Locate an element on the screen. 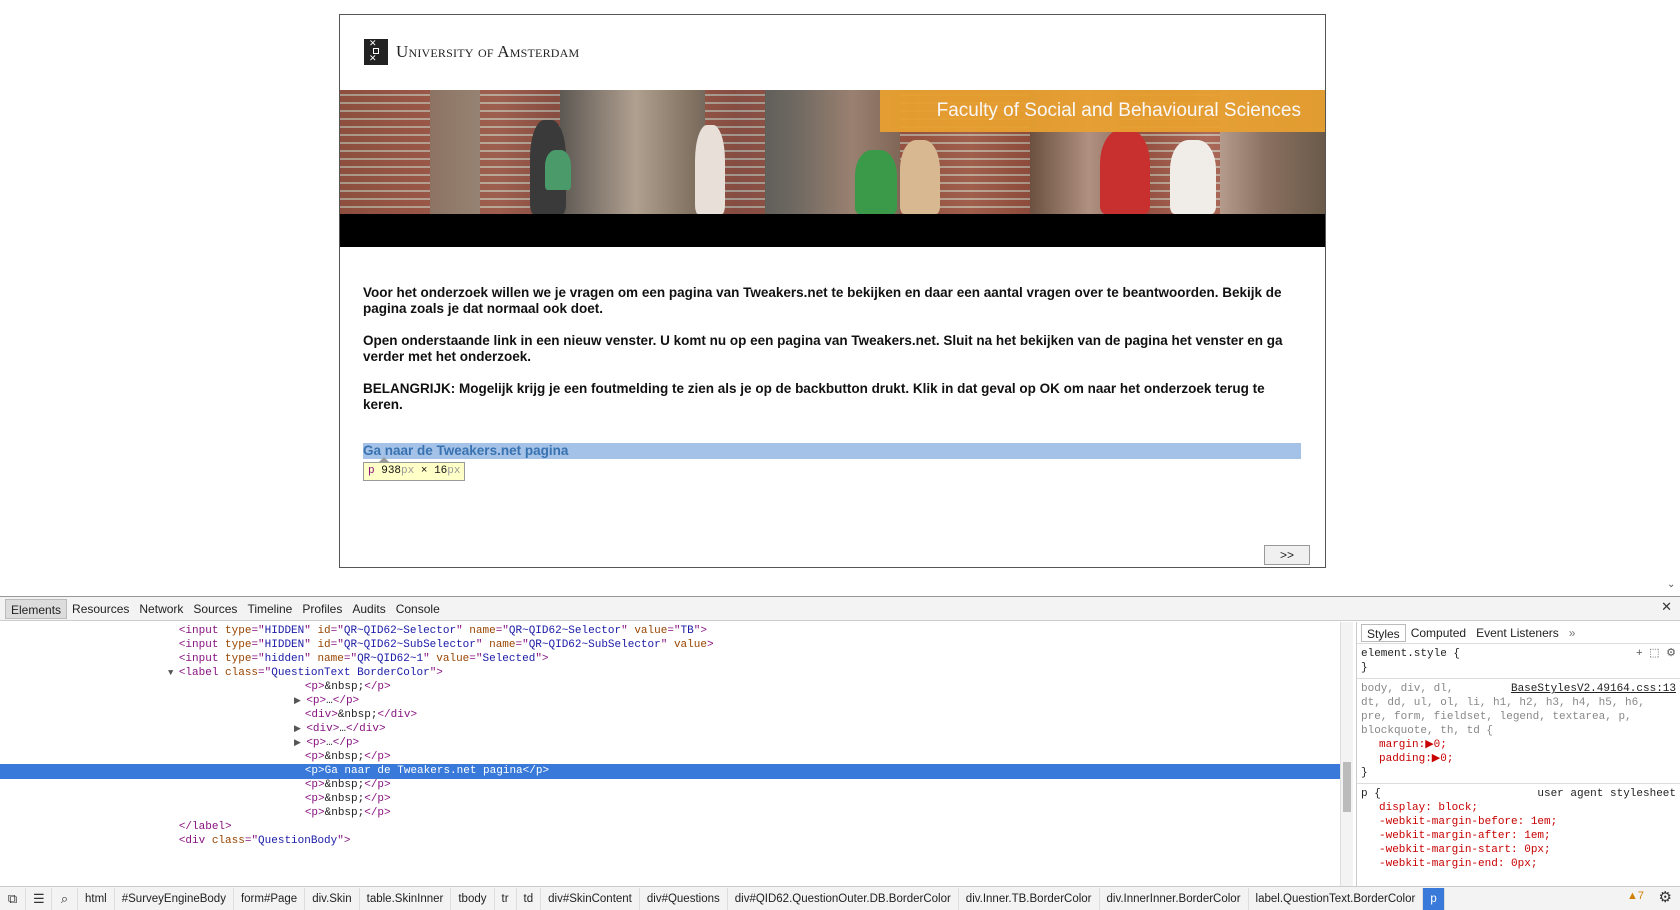 The width and height of the screenshot is (1680, 910). crumb-item: div.Inner.TB.BorderColor is located at coordinates (1029, 898).